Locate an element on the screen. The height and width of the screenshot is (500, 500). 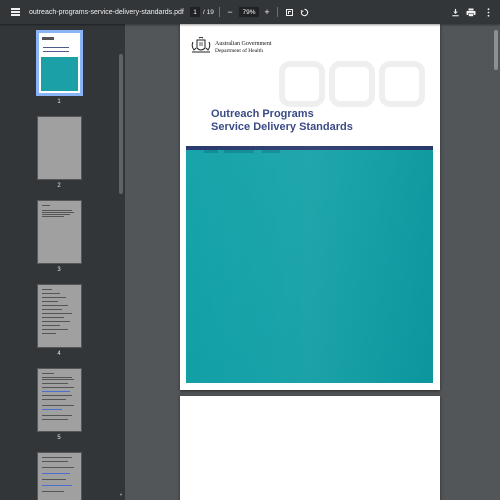
page-number-input: 1 is located at coordinates (195, 12).